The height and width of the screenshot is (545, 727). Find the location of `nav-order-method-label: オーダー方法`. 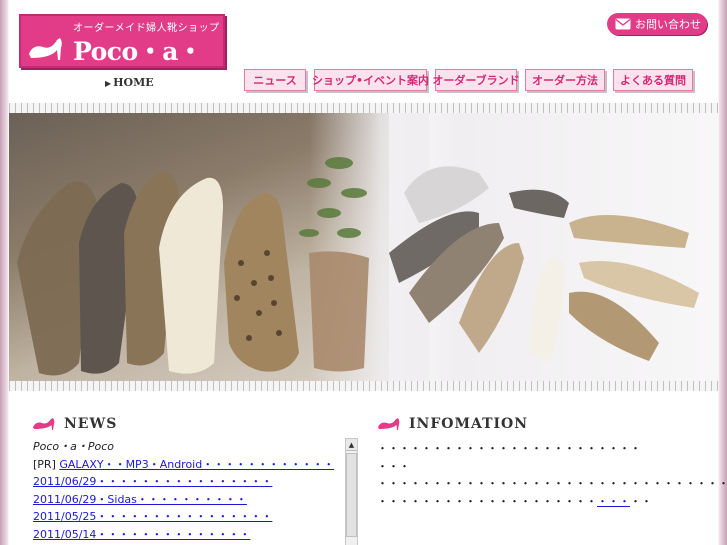

nav-order-method-label: オーダー方法 is located at coordinates (565, 80).